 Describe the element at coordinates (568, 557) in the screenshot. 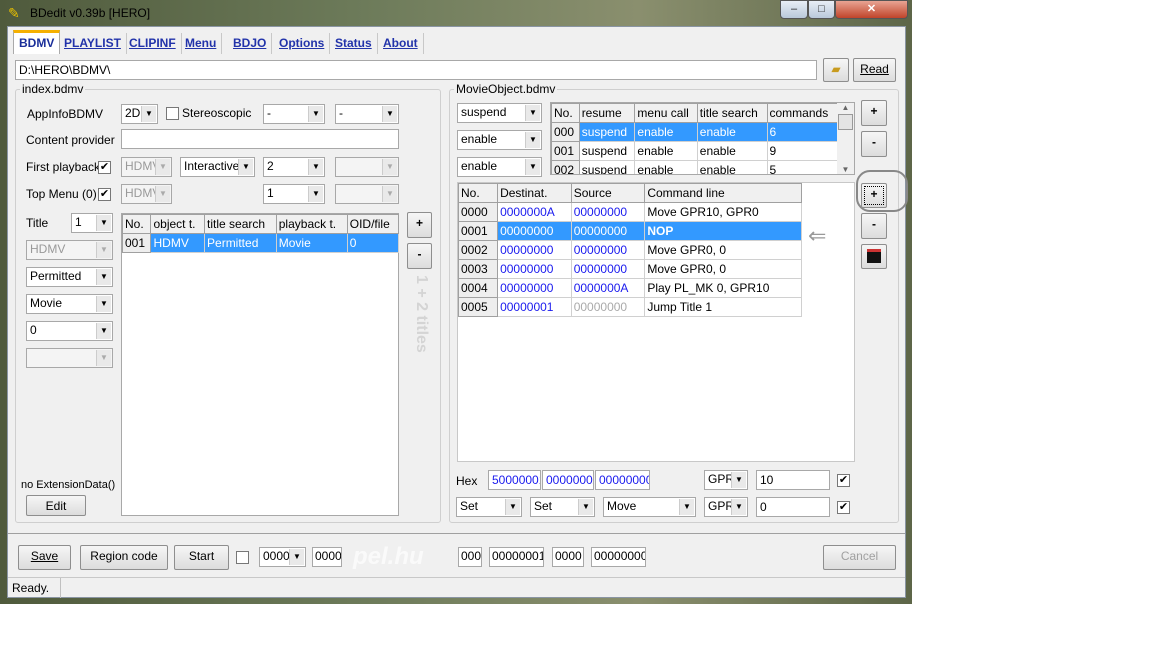

I see `field-3: 0000` at that location.